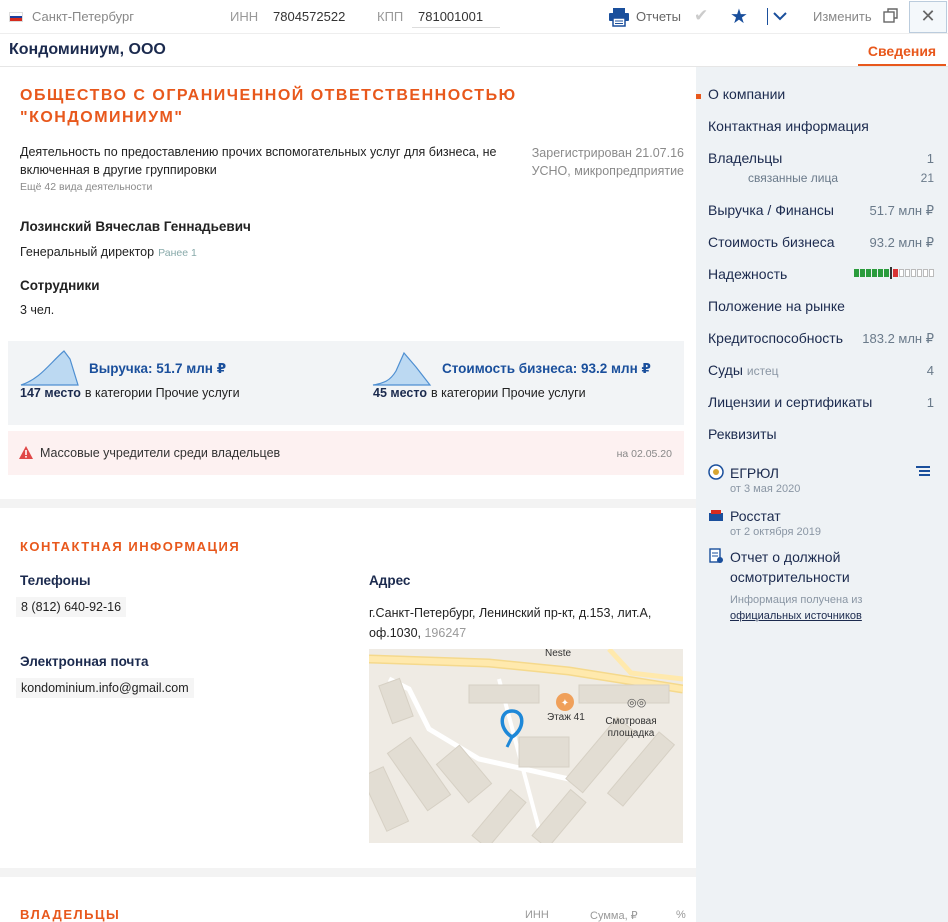 The image size is (948, 922). What do you see at coordinates (244, 16) in the screenshot?
I see `inn-label: ИНН` at bounding box center [244, 16].